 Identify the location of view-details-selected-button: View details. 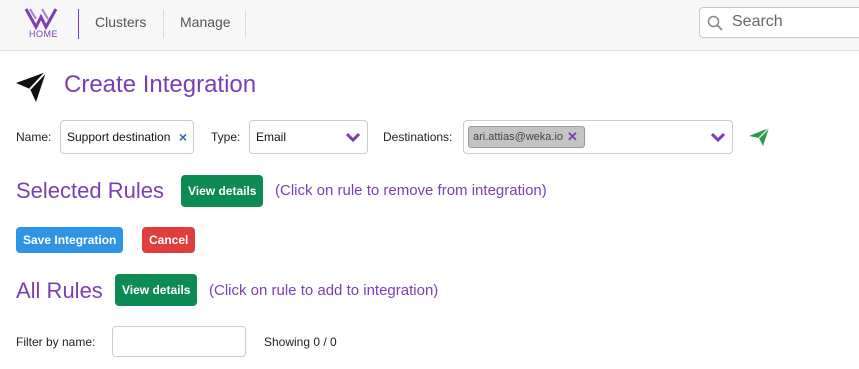
(222, 191).